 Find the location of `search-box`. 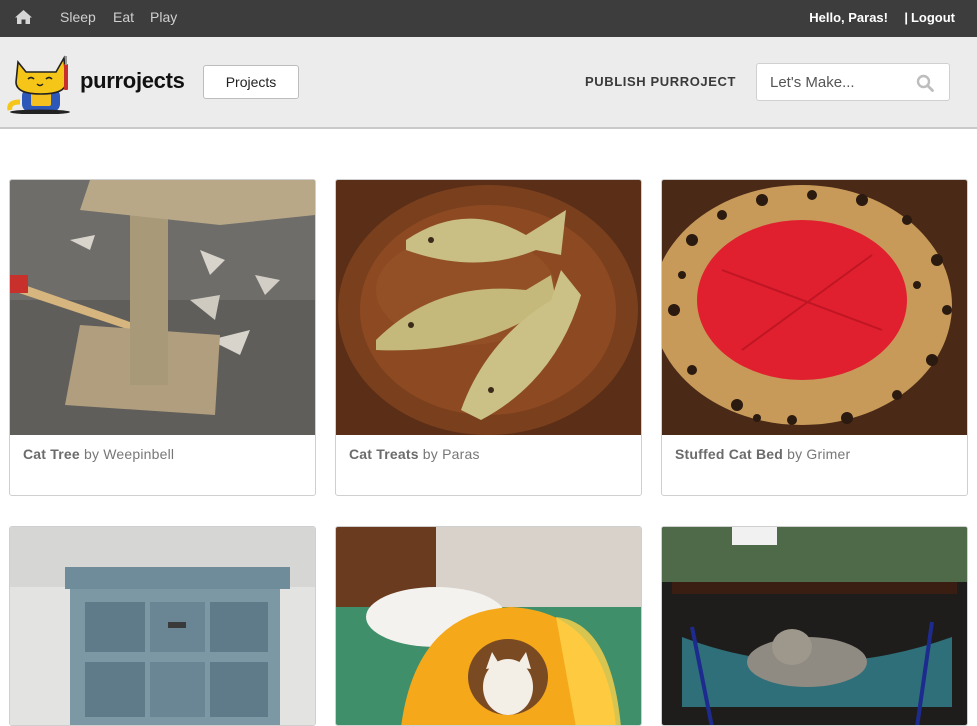

search-box is located at coordinates (853, 82).